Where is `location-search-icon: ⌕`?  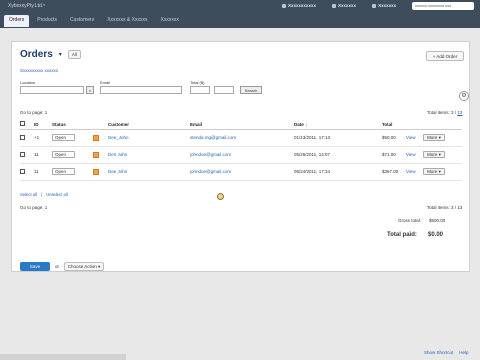
location-search-icon: ⌕ is located at coordinates (90, 90).